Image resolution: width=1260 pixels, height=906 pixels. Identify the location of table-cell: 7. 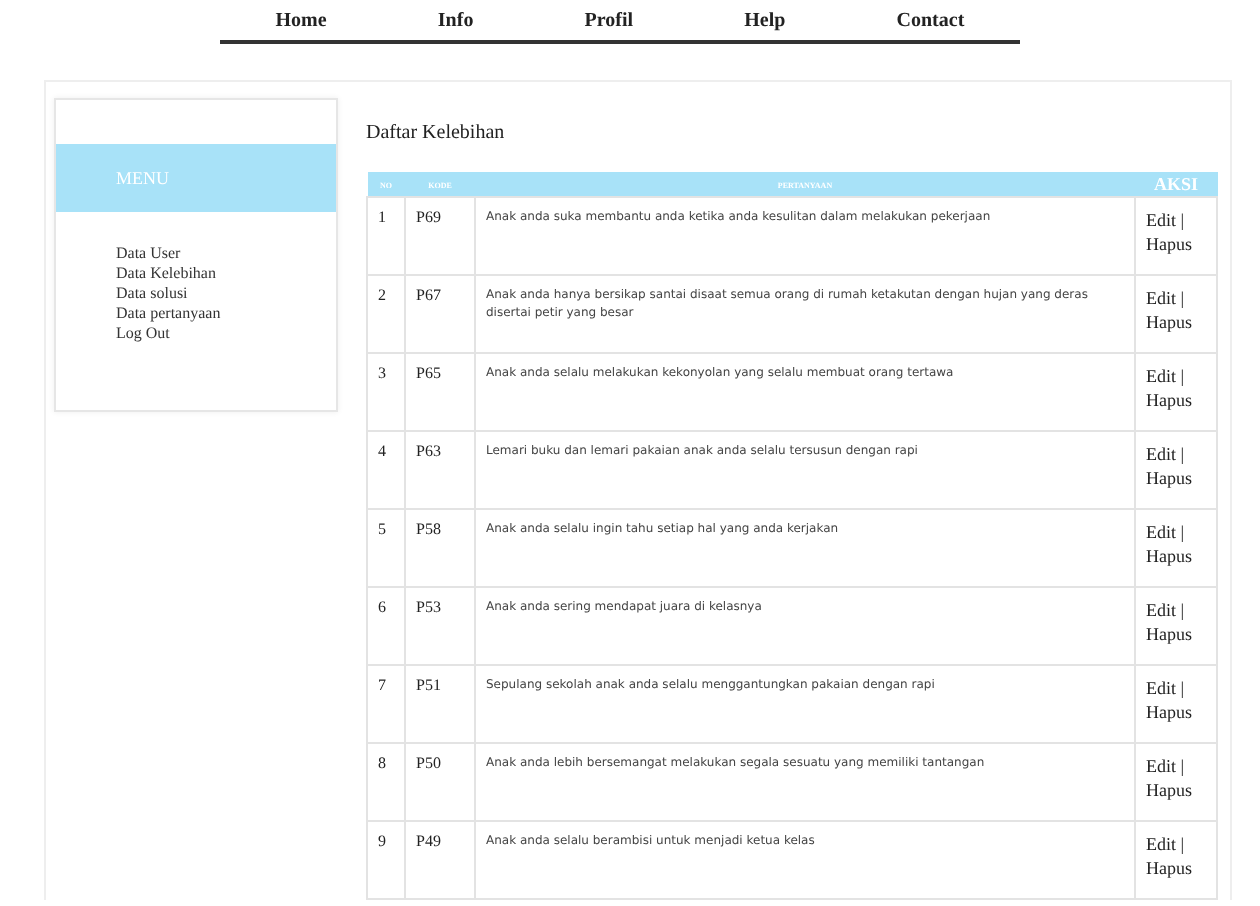
(386, 704).